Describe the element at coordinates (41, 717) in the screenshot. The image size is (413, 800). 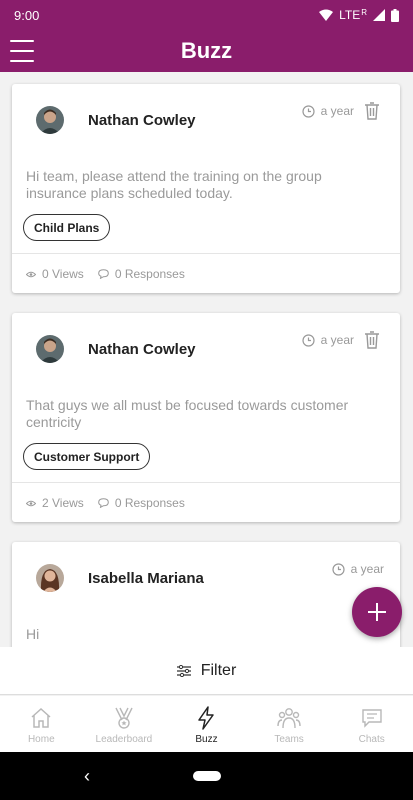
I see `home-icon` at that location.